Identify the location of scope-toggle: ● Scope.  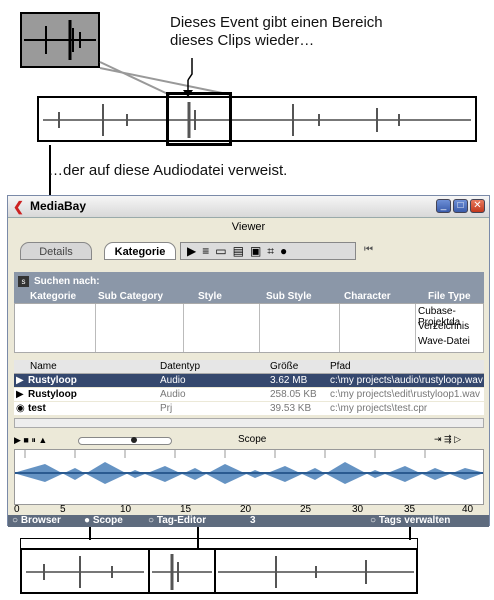
(103, 520).